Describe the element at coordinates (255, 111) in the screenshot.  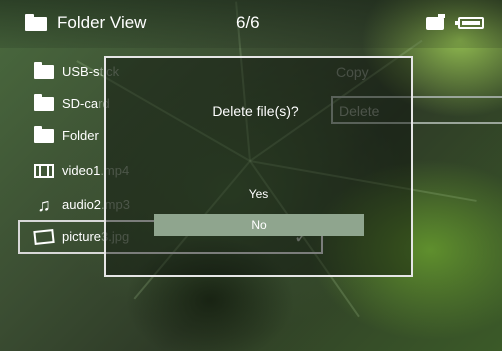
I see `dialog-title: Delete file(s)?` at that location.